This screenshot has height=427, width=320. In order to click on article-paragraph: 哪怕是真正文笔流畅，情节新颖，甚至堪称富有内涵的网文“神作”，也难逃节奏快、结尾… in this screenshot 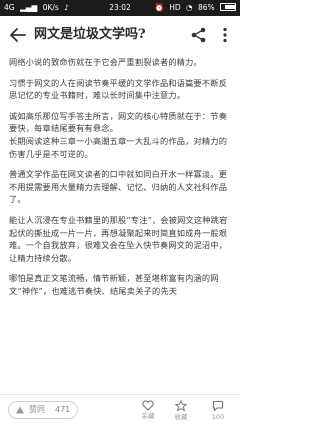, I will do `click(114, 284)`.